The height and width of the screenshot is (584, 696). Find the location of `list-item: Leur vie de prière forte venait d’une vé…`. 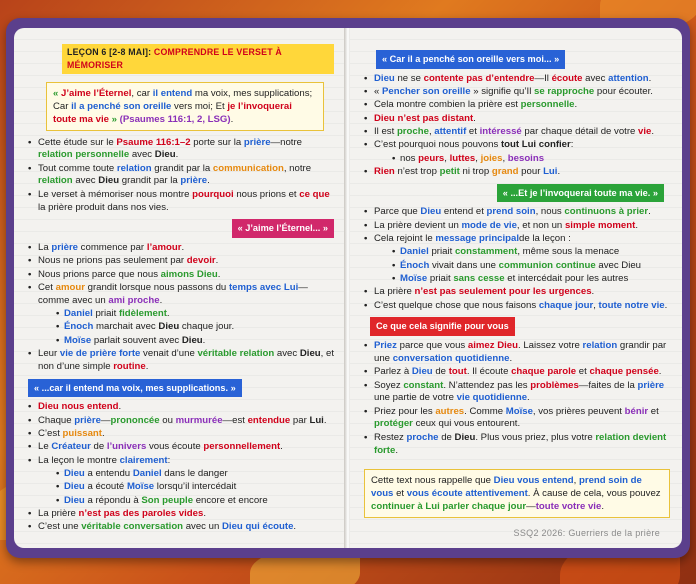

list-item: Leur vie de prière forte venait d’une vé… is located at coordinates (181, 361).